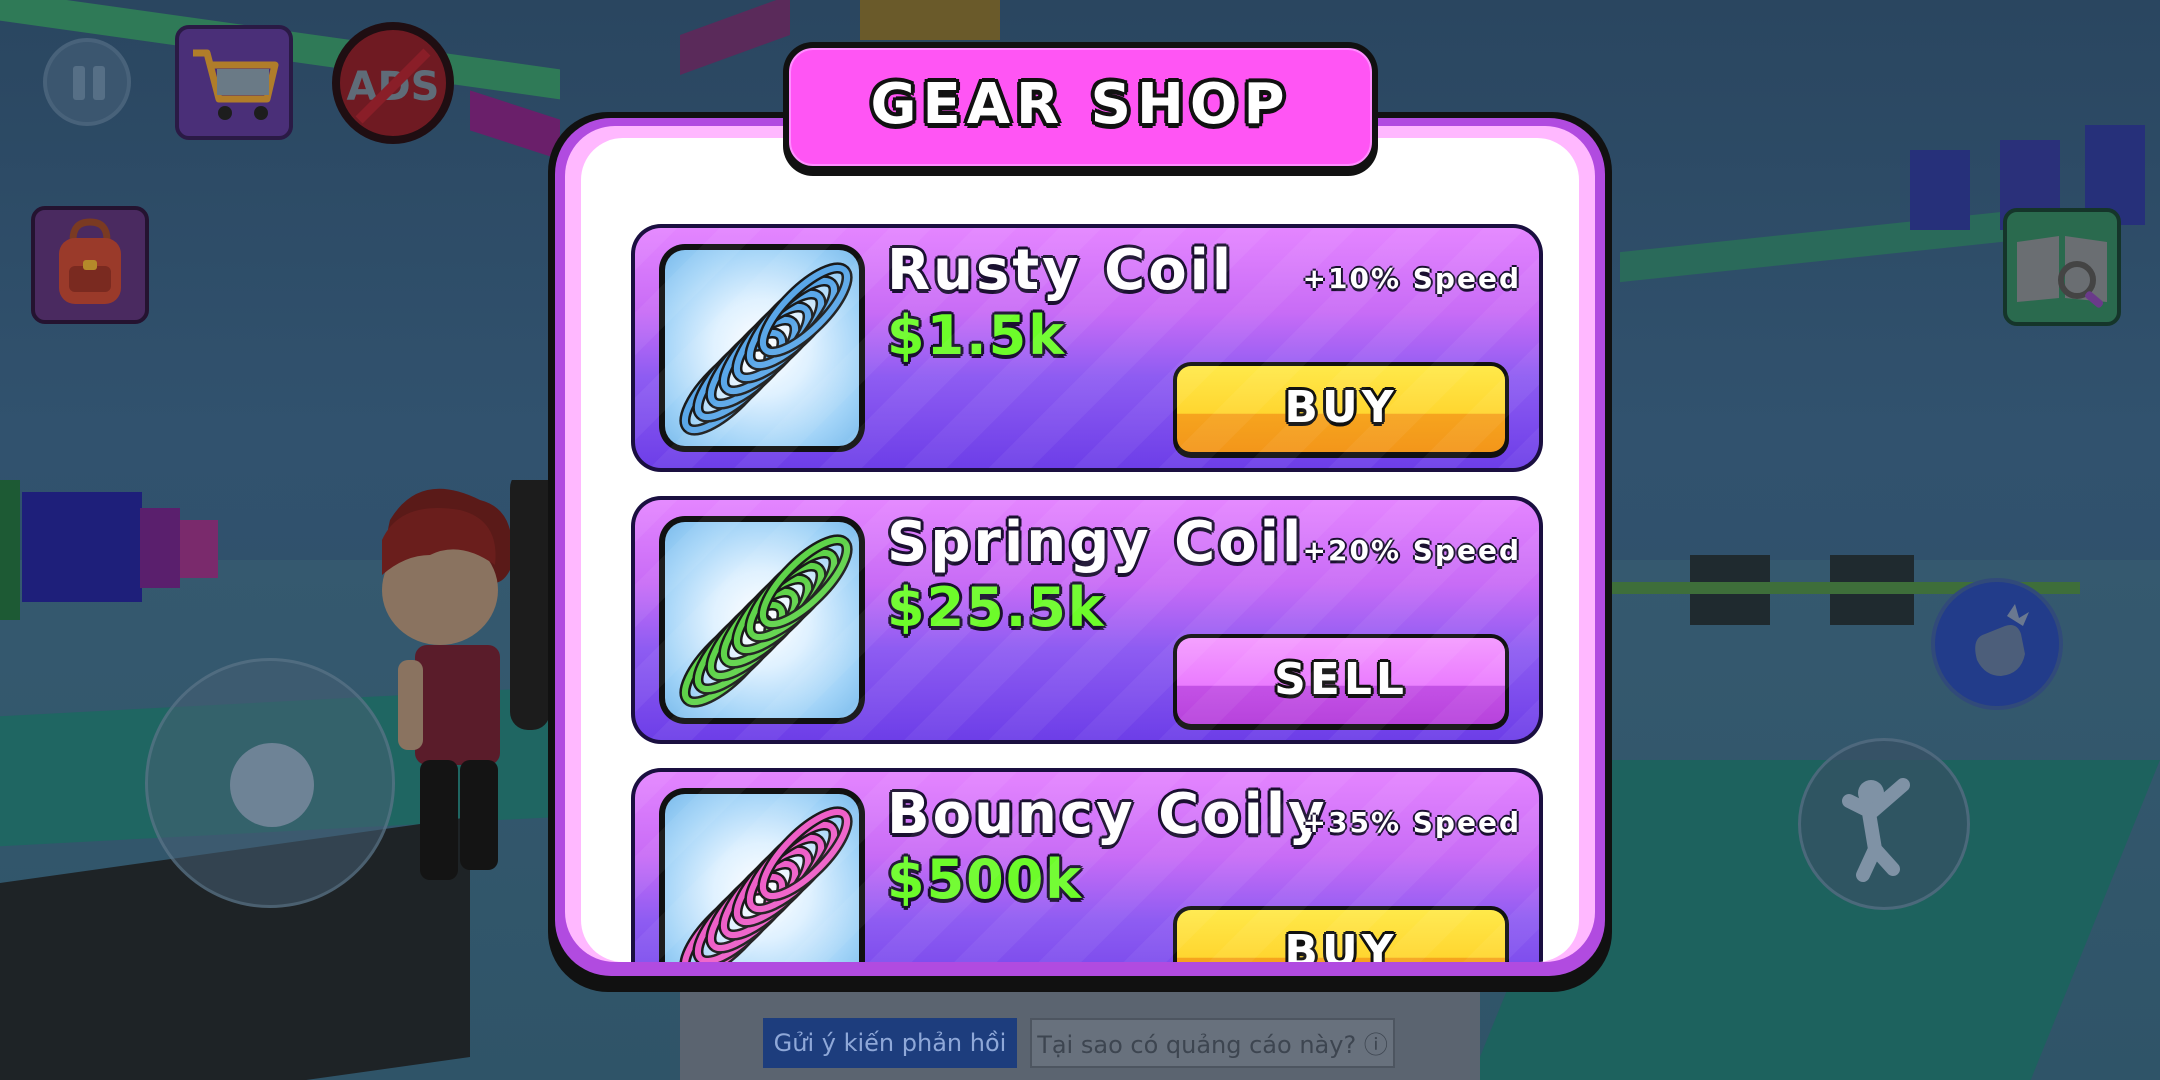 This screenshot has height=1080, width=2160. I want to click on blue-coil-icon, so click(766, 349).